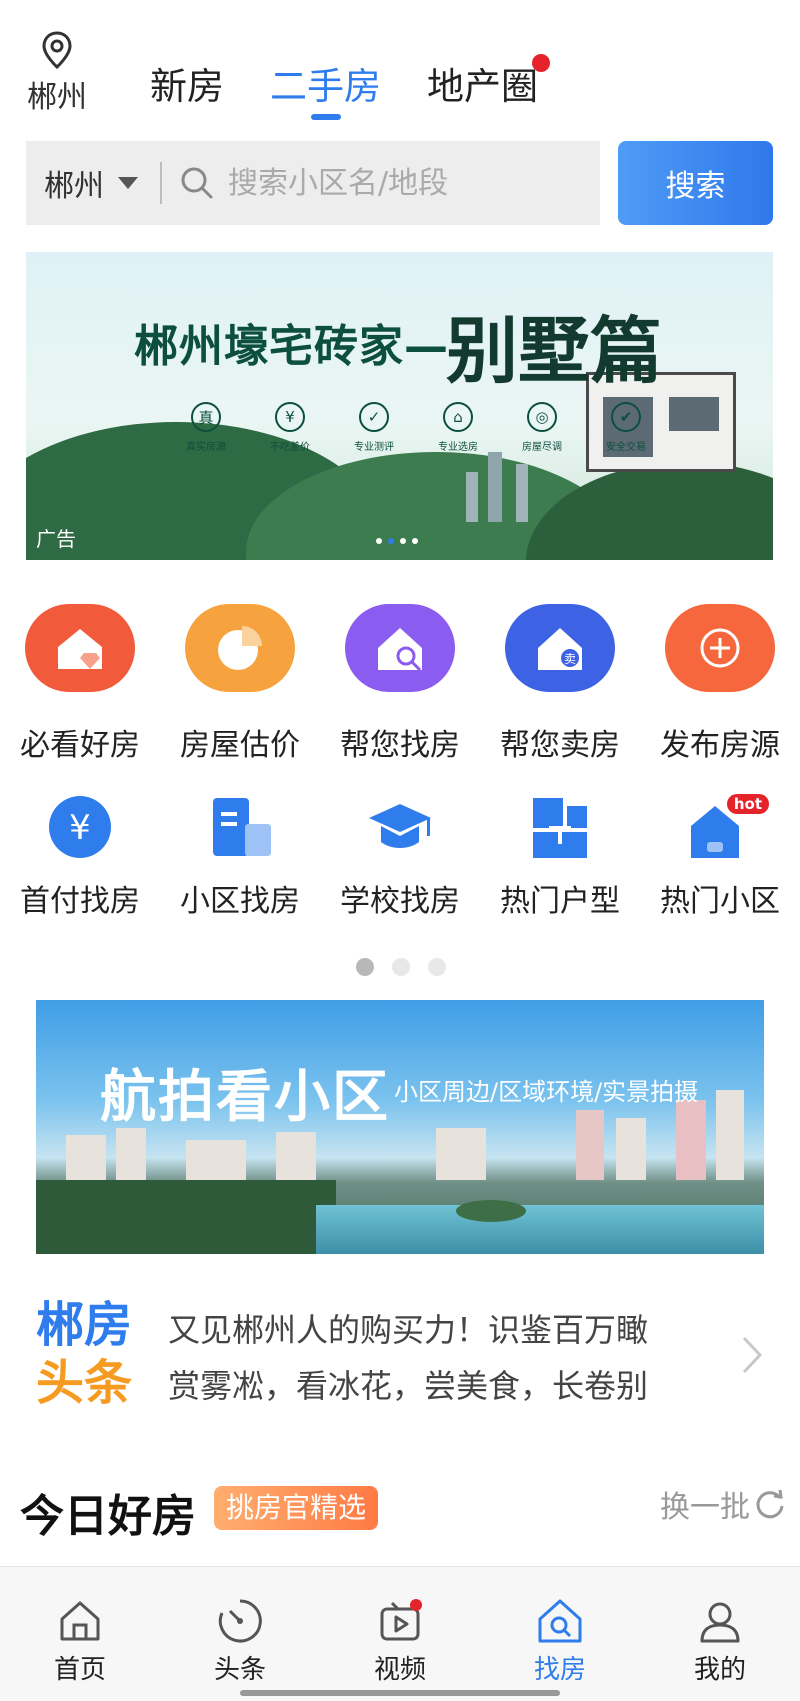  I want to click on tab-new-house: 新房, so click(187, 84).